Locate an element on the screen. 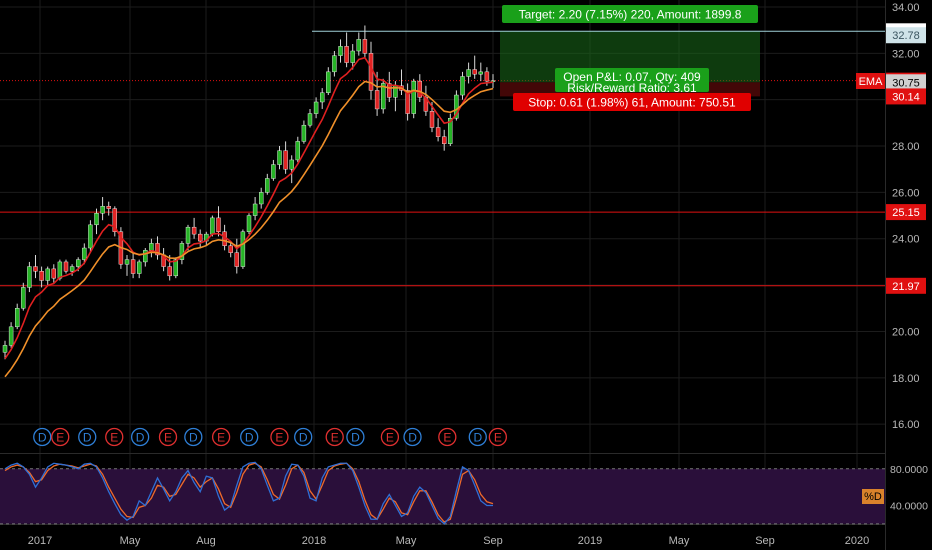 This screenshot has width=932, height=550. ema-badge: EMA is located at coordinates (870, 81).